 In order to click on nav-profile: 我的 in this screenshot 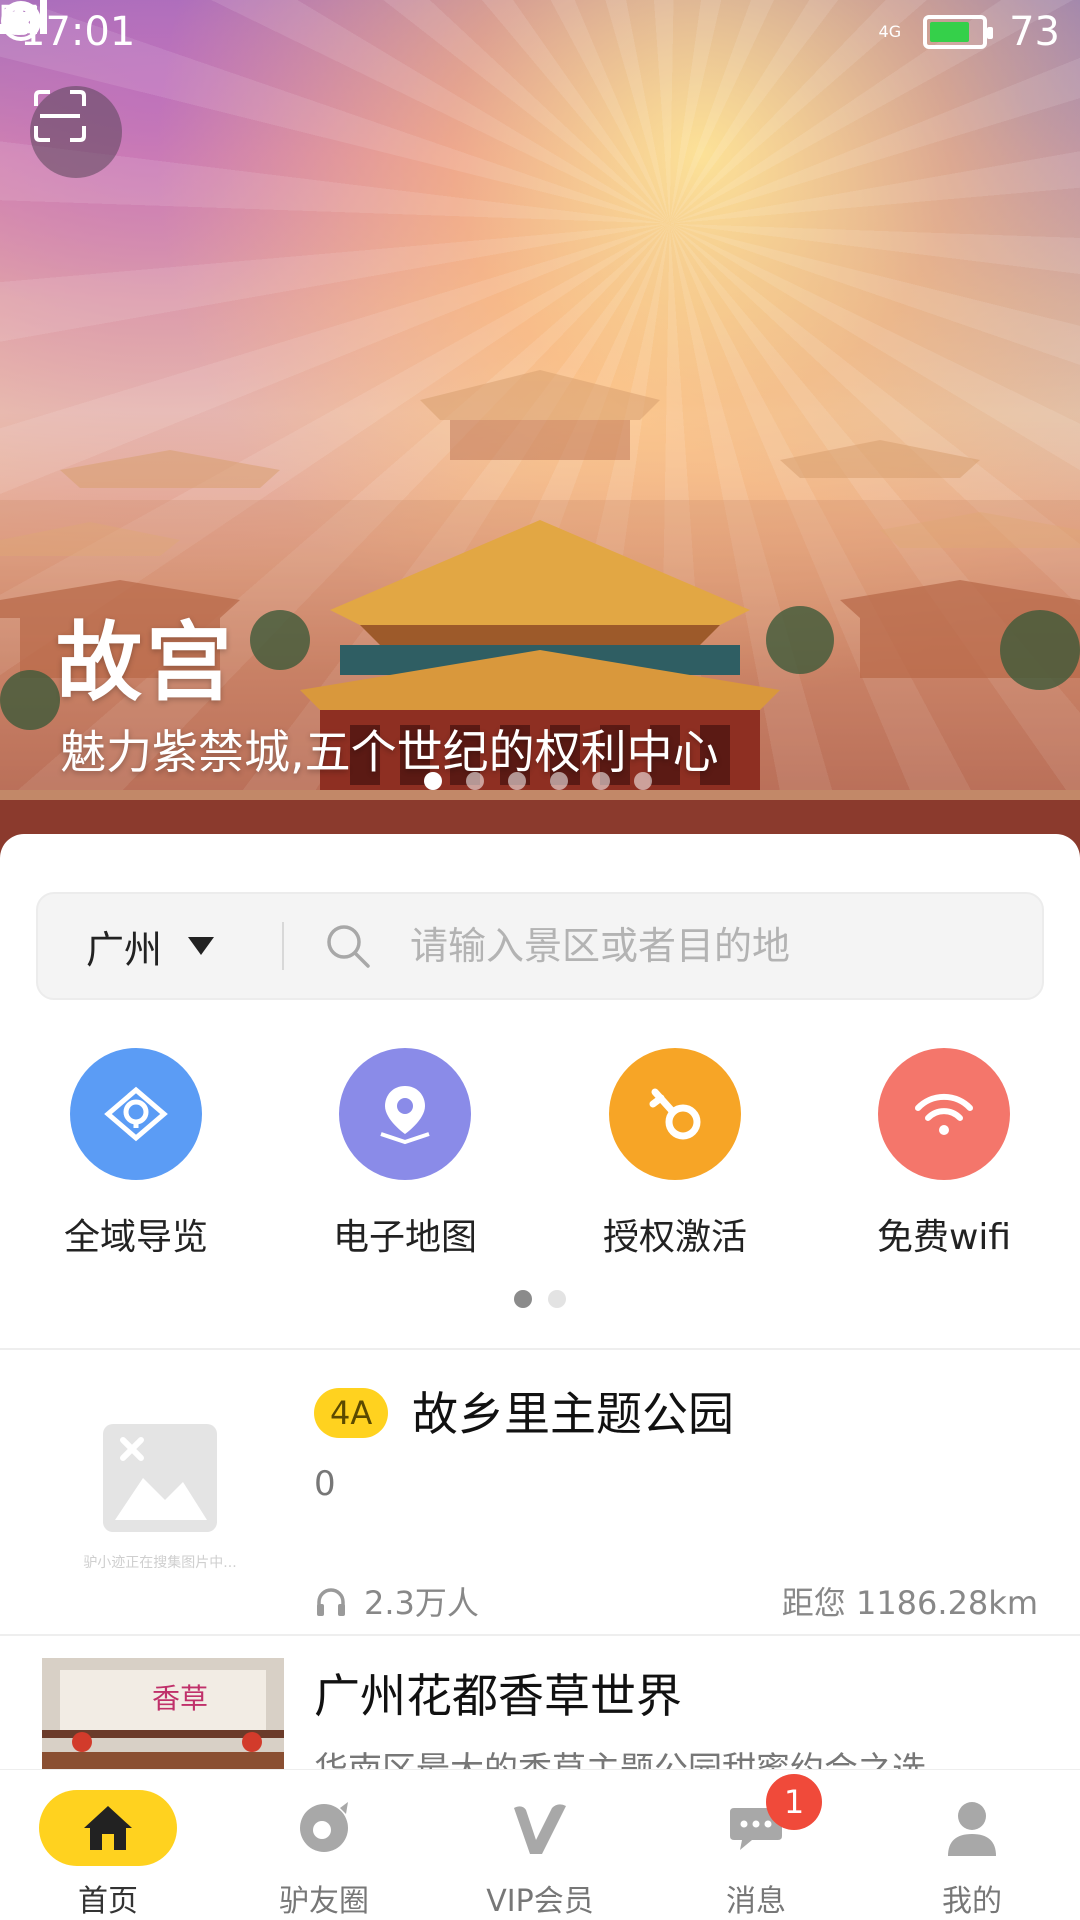, I will do `click(972, 1845)`.